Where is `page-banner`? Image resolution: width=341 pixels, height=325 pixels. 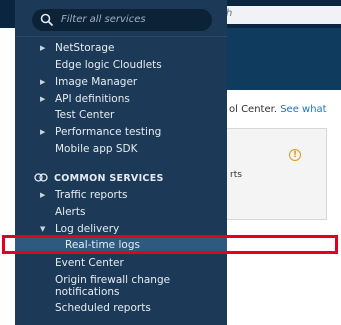 page-banner is located at coordinates (276, 59).